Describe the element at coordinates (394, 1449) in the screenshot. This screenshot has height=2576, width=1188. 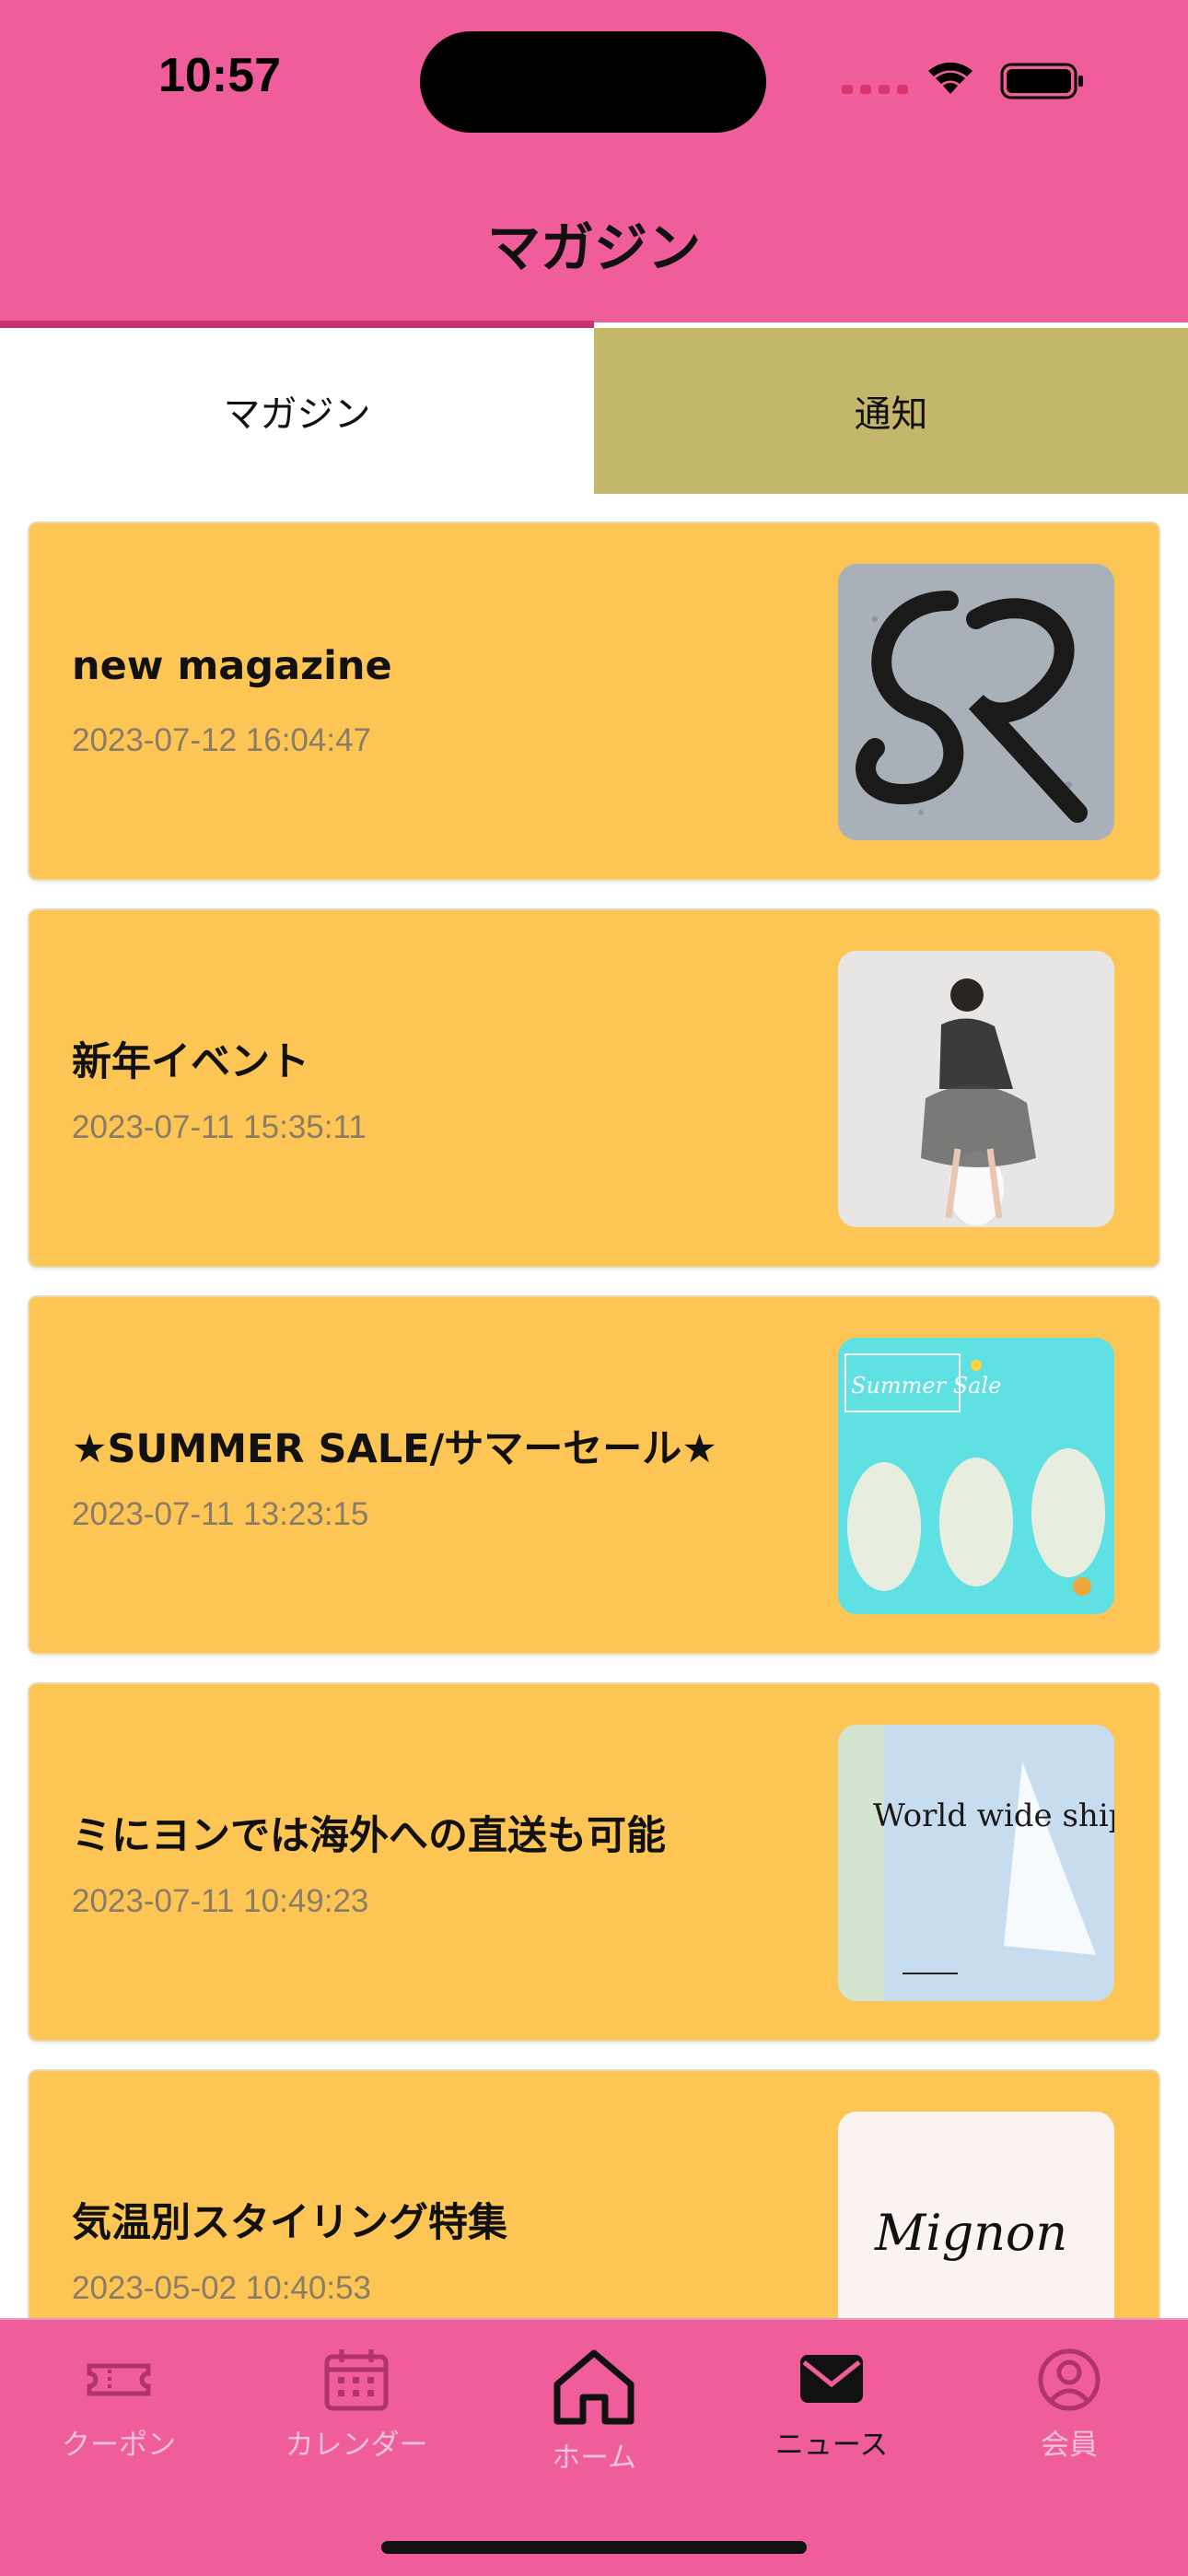
I see `article-title: ★SUMMER SALE/サマーセール★` at that location.